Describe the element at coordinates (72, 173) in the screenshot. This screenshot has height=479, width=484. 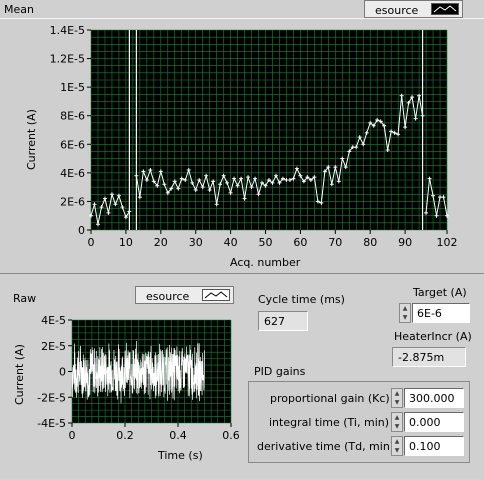
I see `mean-y-tick-label: 4E-6` at that location.